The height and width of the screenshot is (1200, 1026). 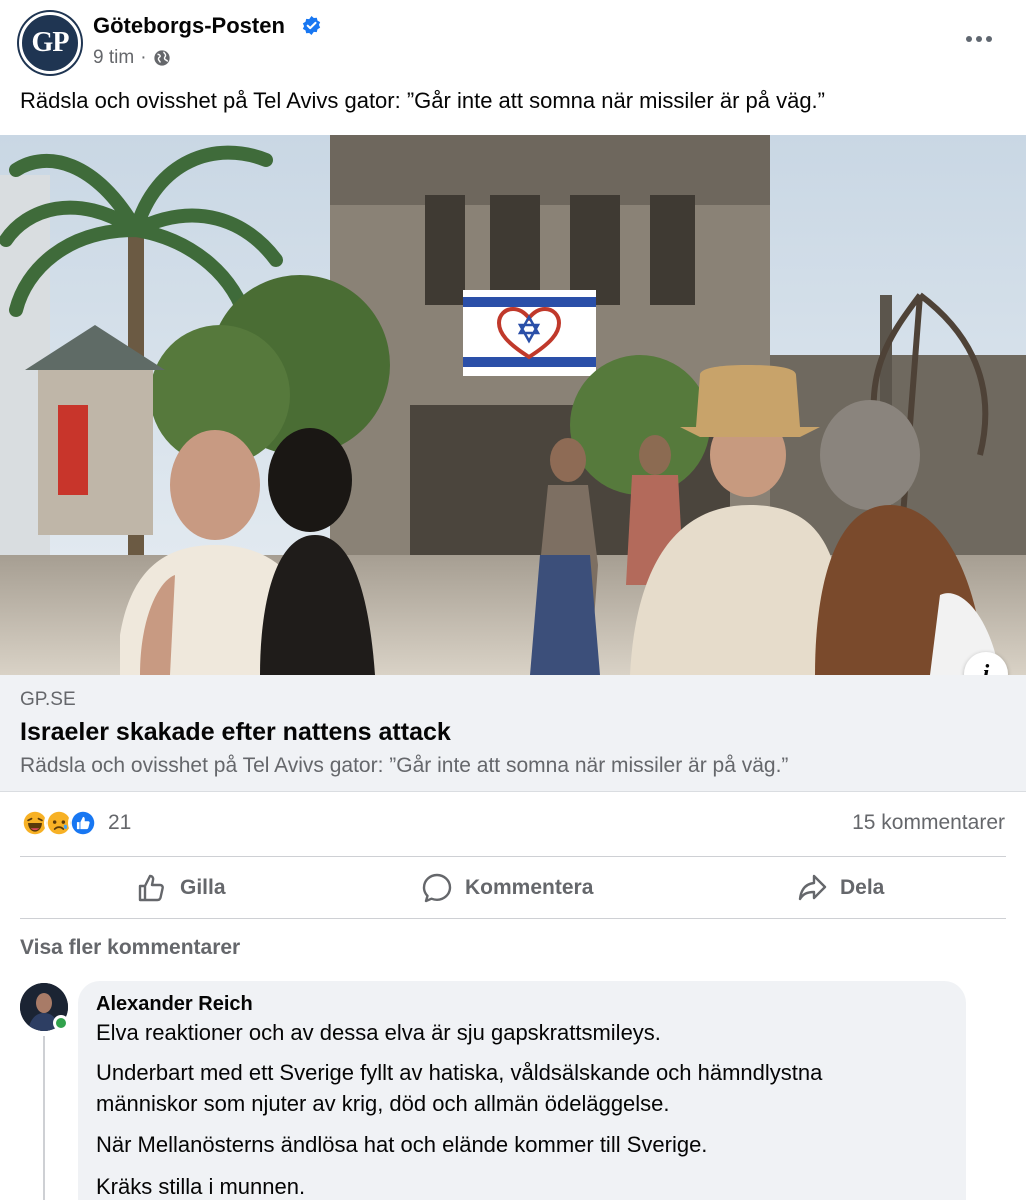 What do you see at coordinates (235, 732) in the screenshot?
I see `link-title: Israeler skakade efter nattens attack` at bounding box center [235, 732].